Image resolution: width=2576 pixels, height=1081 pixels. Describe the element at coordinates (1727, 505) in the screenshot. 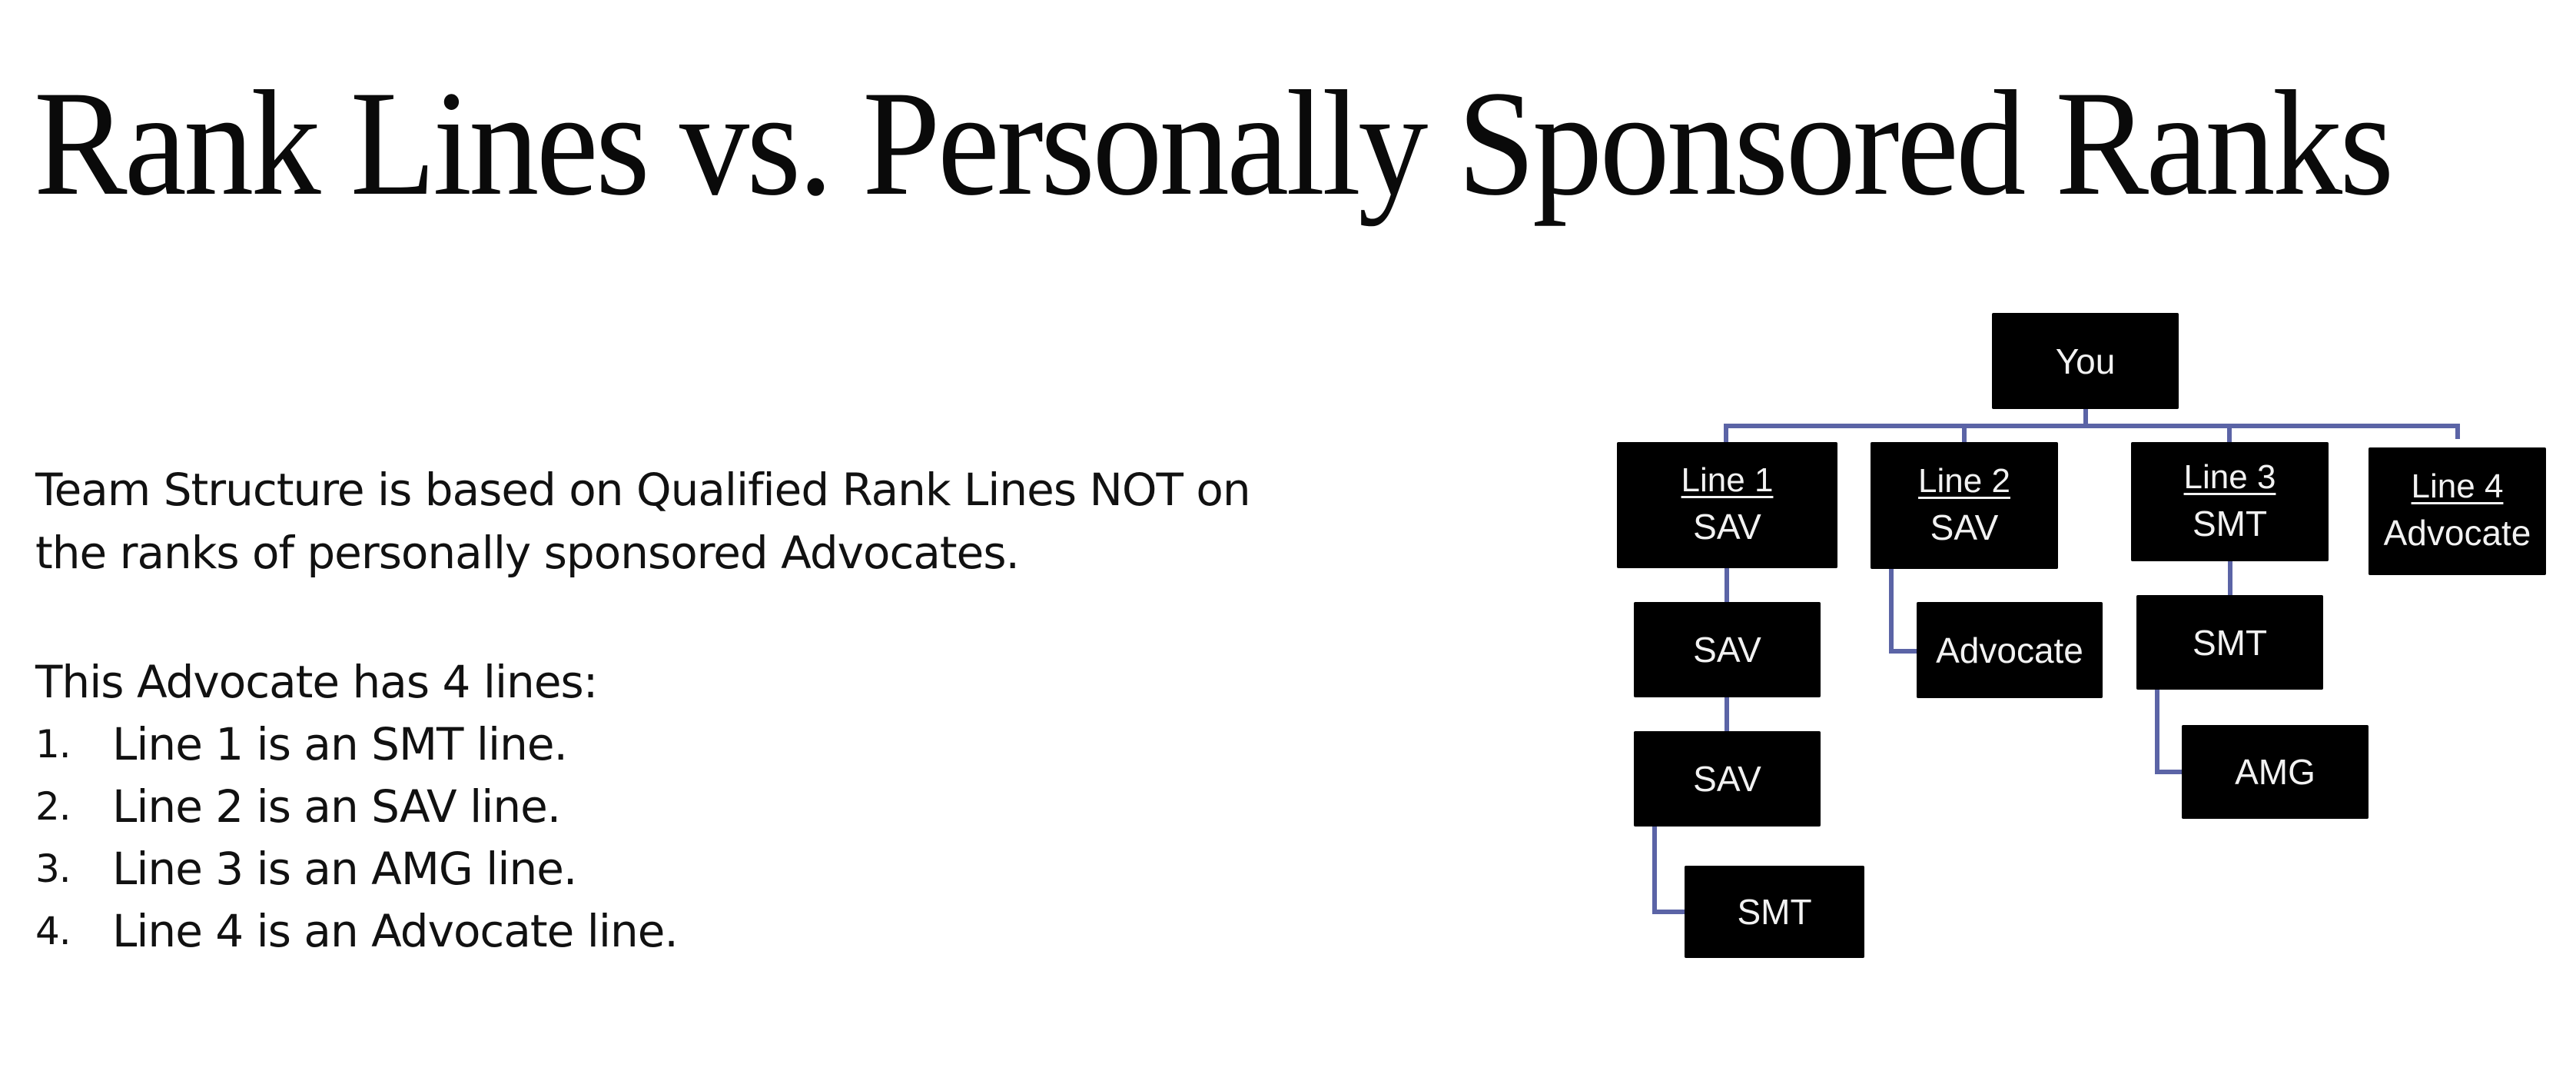

I see `node-line1: Line 1 SAV` at that location.